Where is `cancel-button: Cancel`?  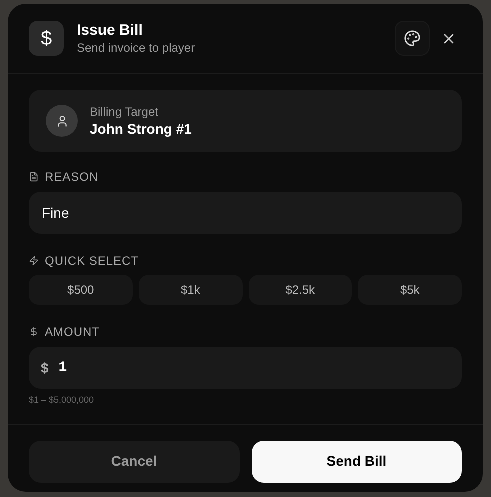 cancel-button: Cancel is located at coordinates (134, 461).